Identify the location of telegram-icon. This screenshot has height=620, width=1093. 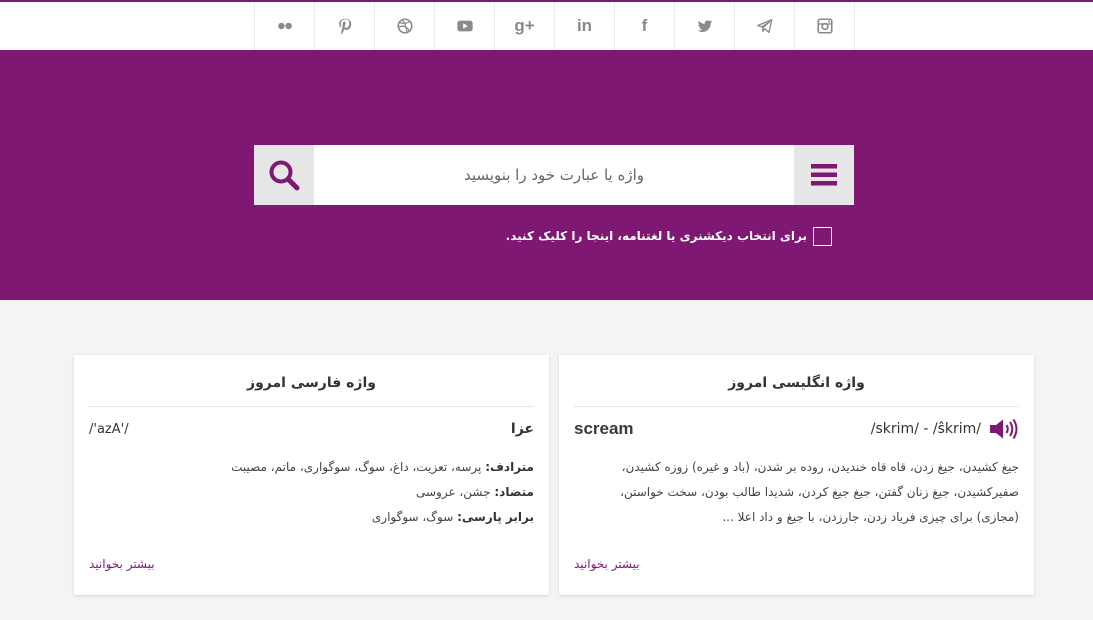
(765, 26).